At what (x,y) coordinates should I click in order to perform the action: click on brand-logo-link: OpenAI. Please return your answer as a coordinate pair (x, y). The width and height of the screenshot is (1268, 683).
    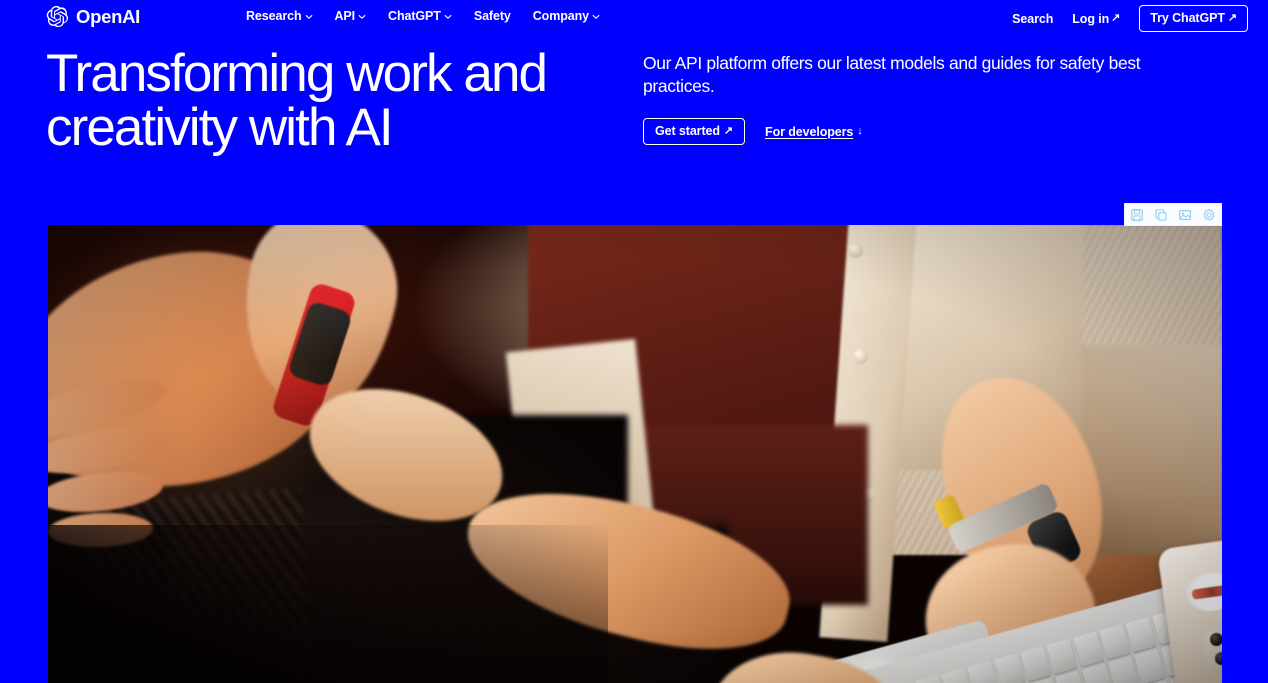
    Looking at the image, I should click on (93, 16).